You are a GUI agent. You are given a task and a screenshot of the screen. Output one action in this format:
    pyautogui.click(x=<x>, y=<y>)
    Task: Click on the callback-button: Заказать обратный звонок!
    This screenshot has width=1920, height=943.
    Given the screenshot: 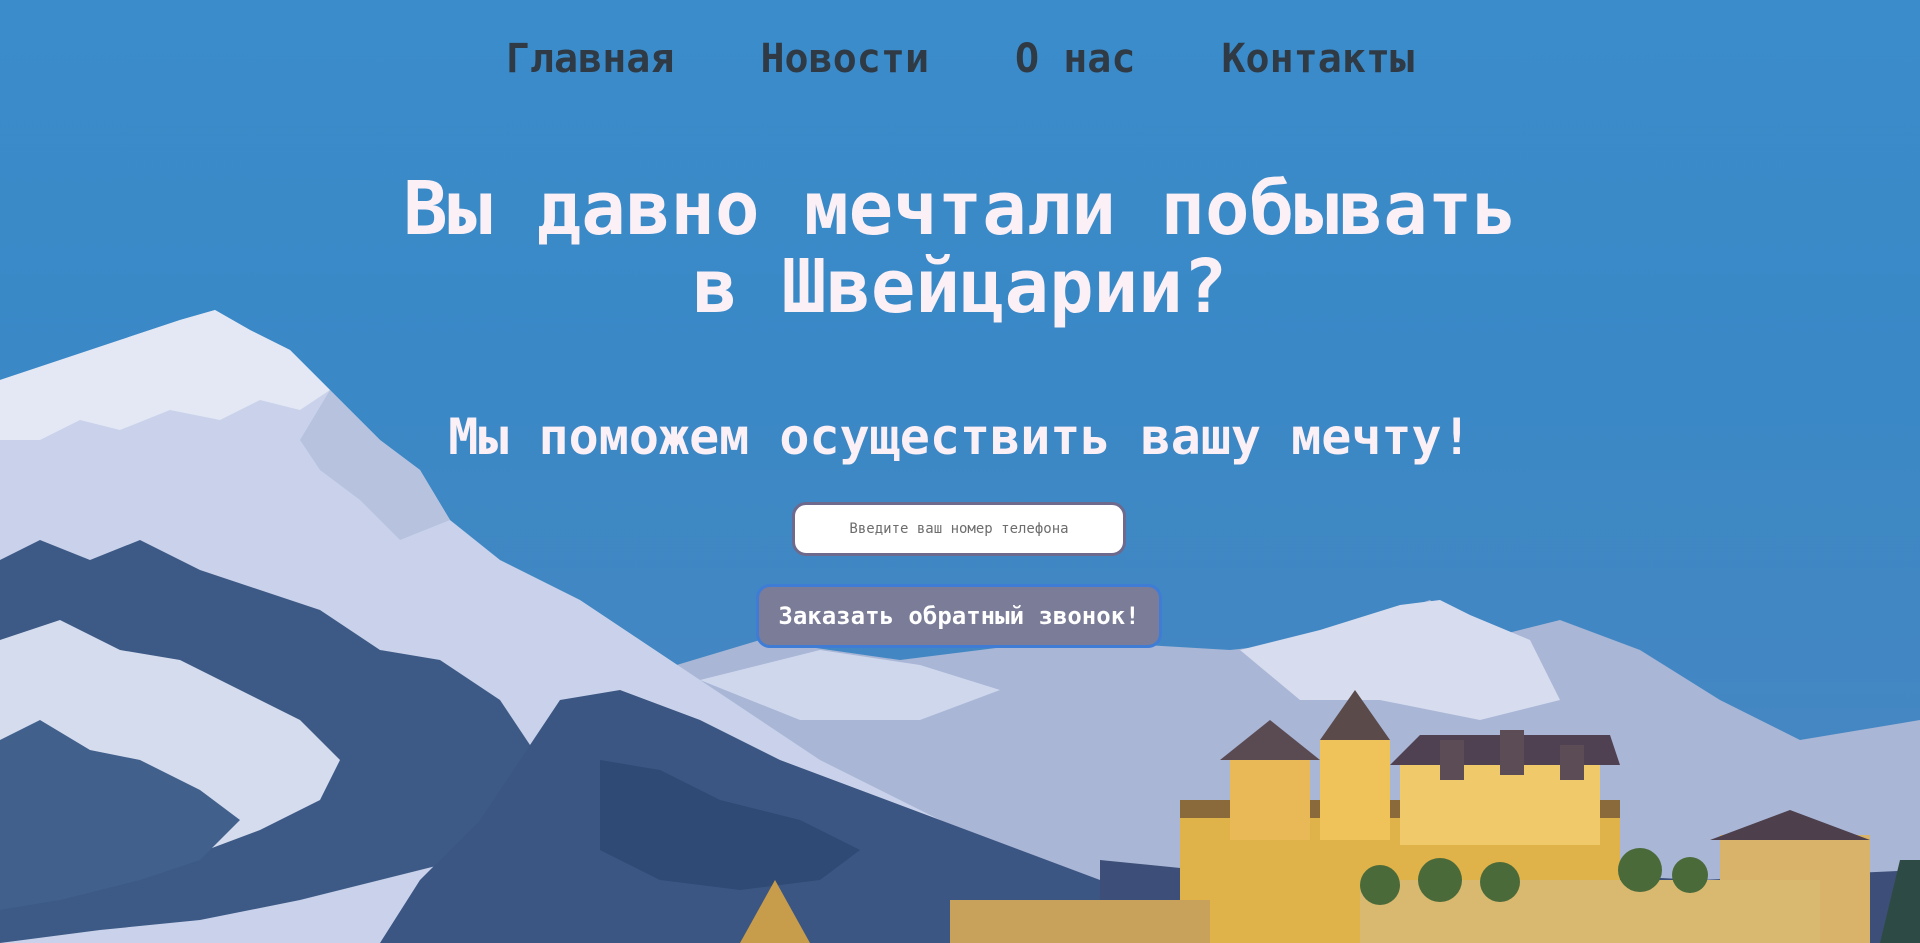 What is the action you would take?
    pyautogui.click(x=959, y=616)
    